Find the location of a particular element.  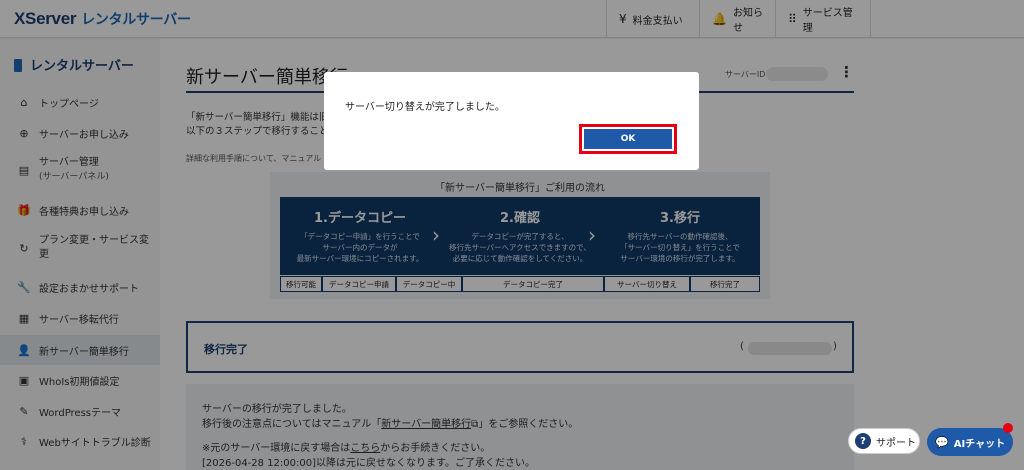

ok-button: OK is located at coordinates (628, 139).